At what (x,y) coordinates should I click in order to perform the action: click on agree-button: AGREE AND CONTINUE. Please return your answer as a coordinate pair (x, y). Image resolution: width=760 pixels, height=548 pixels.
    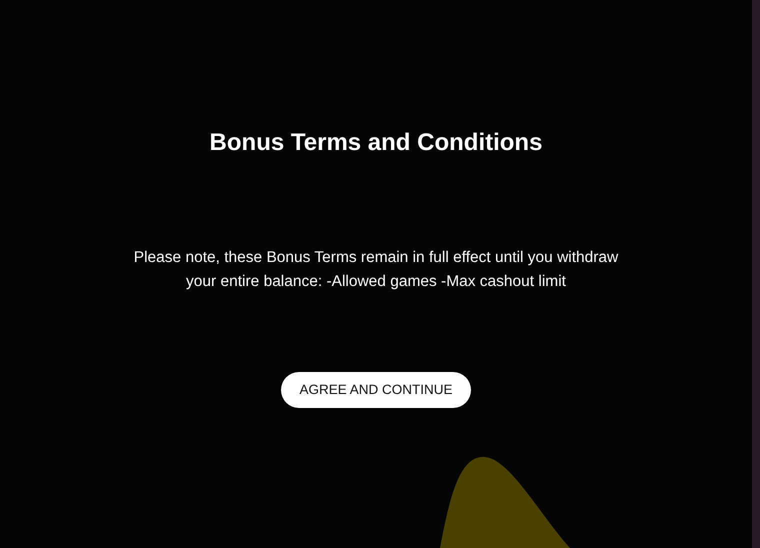
    Looking at the image, I should click on (376, 390).